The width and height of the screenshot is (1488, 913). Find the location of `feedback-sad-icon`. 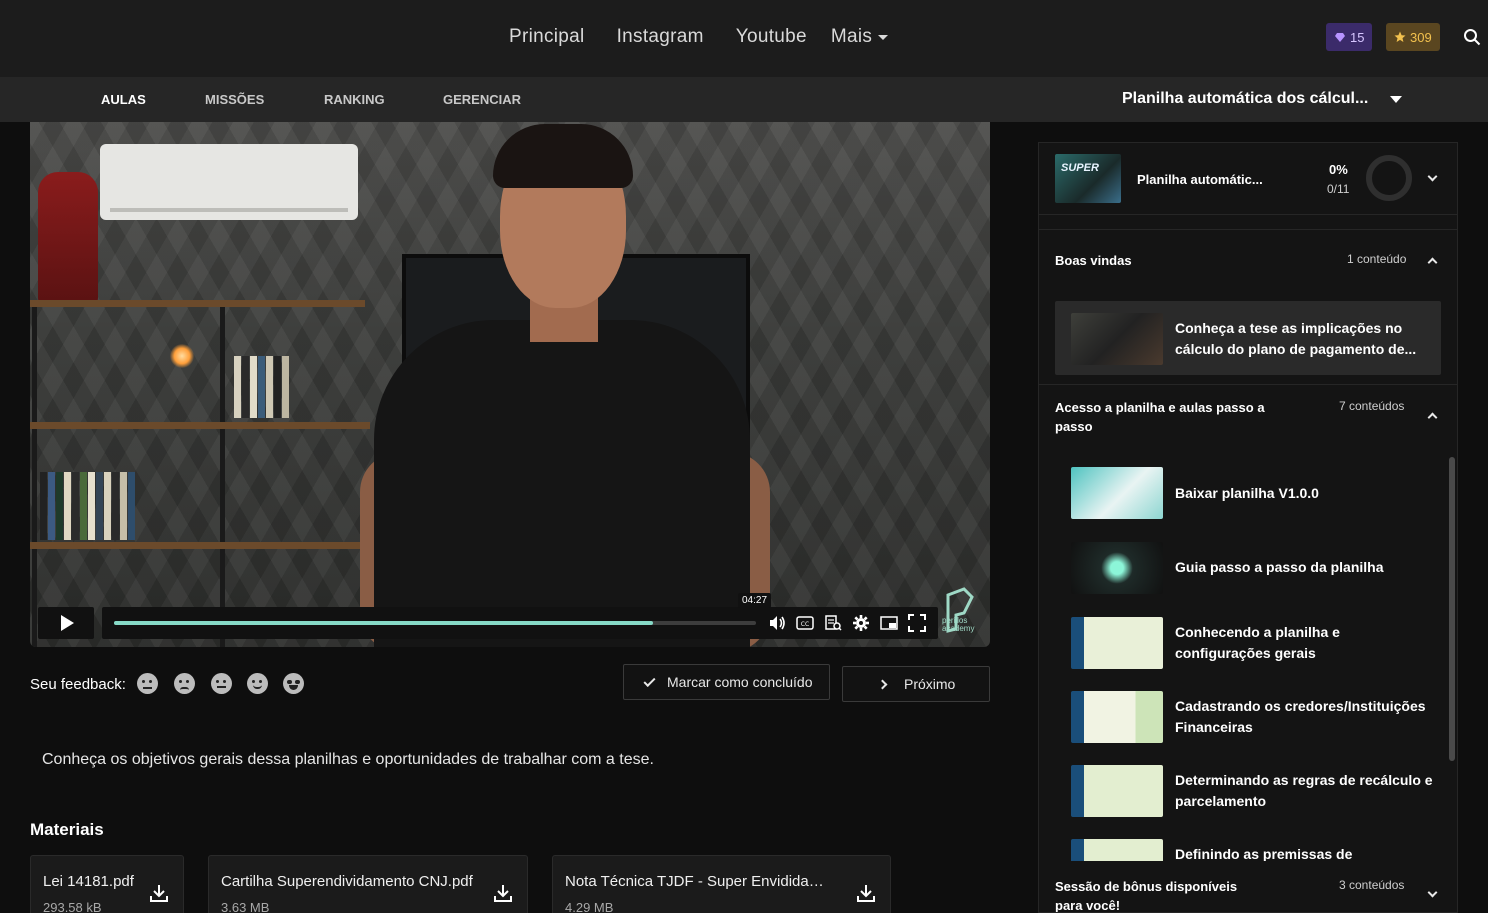

feedback-sad-icon is located at coordinates (184, 683).